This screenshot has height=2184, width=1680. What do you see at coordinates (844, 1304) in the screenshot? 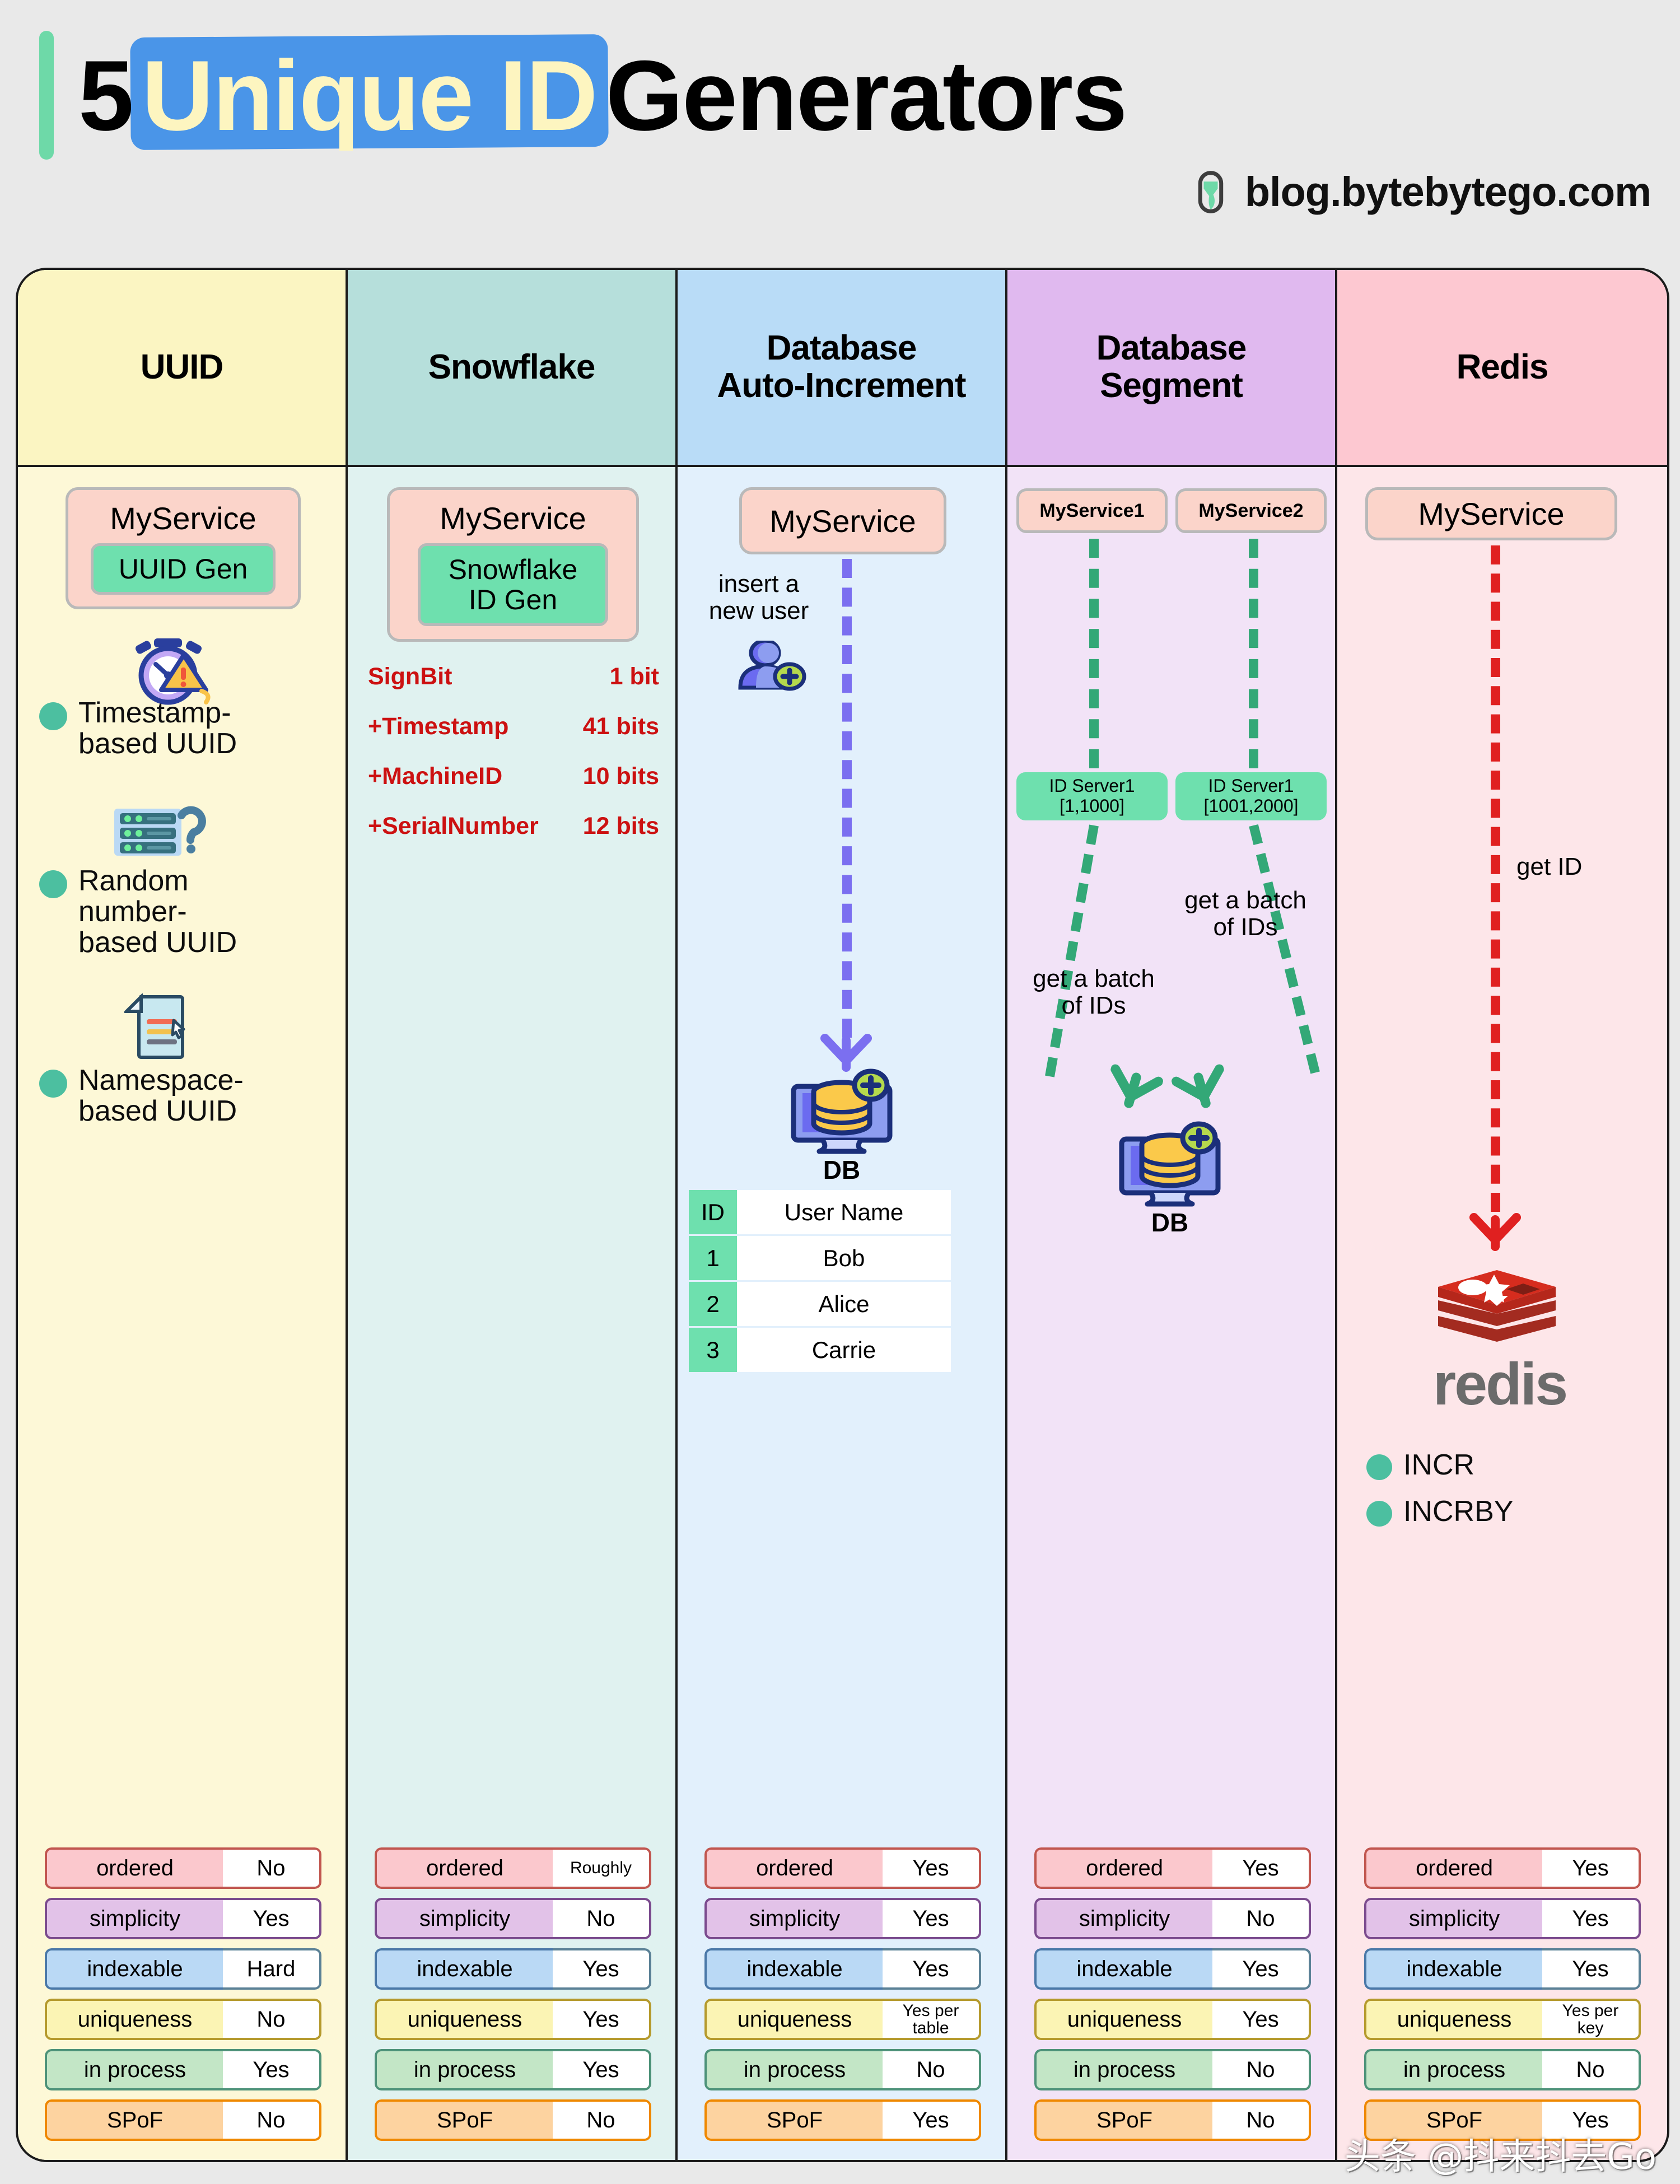
I see `cell-name: Alice` at bounding box center [844, 1304].